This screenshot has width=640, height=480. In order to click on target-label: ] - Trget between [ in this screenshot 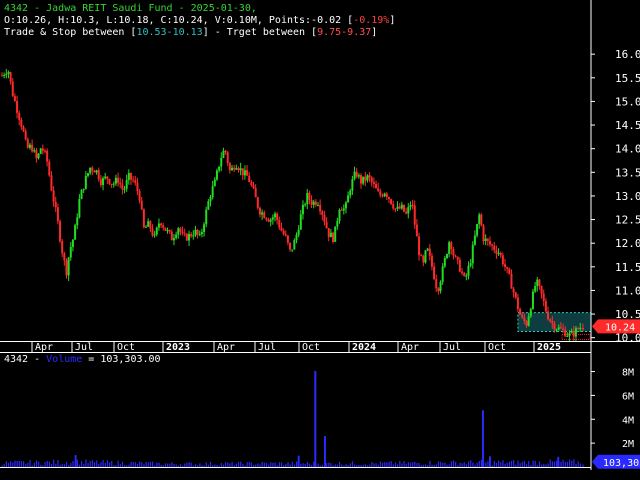, I will do `click(260, 32)`.